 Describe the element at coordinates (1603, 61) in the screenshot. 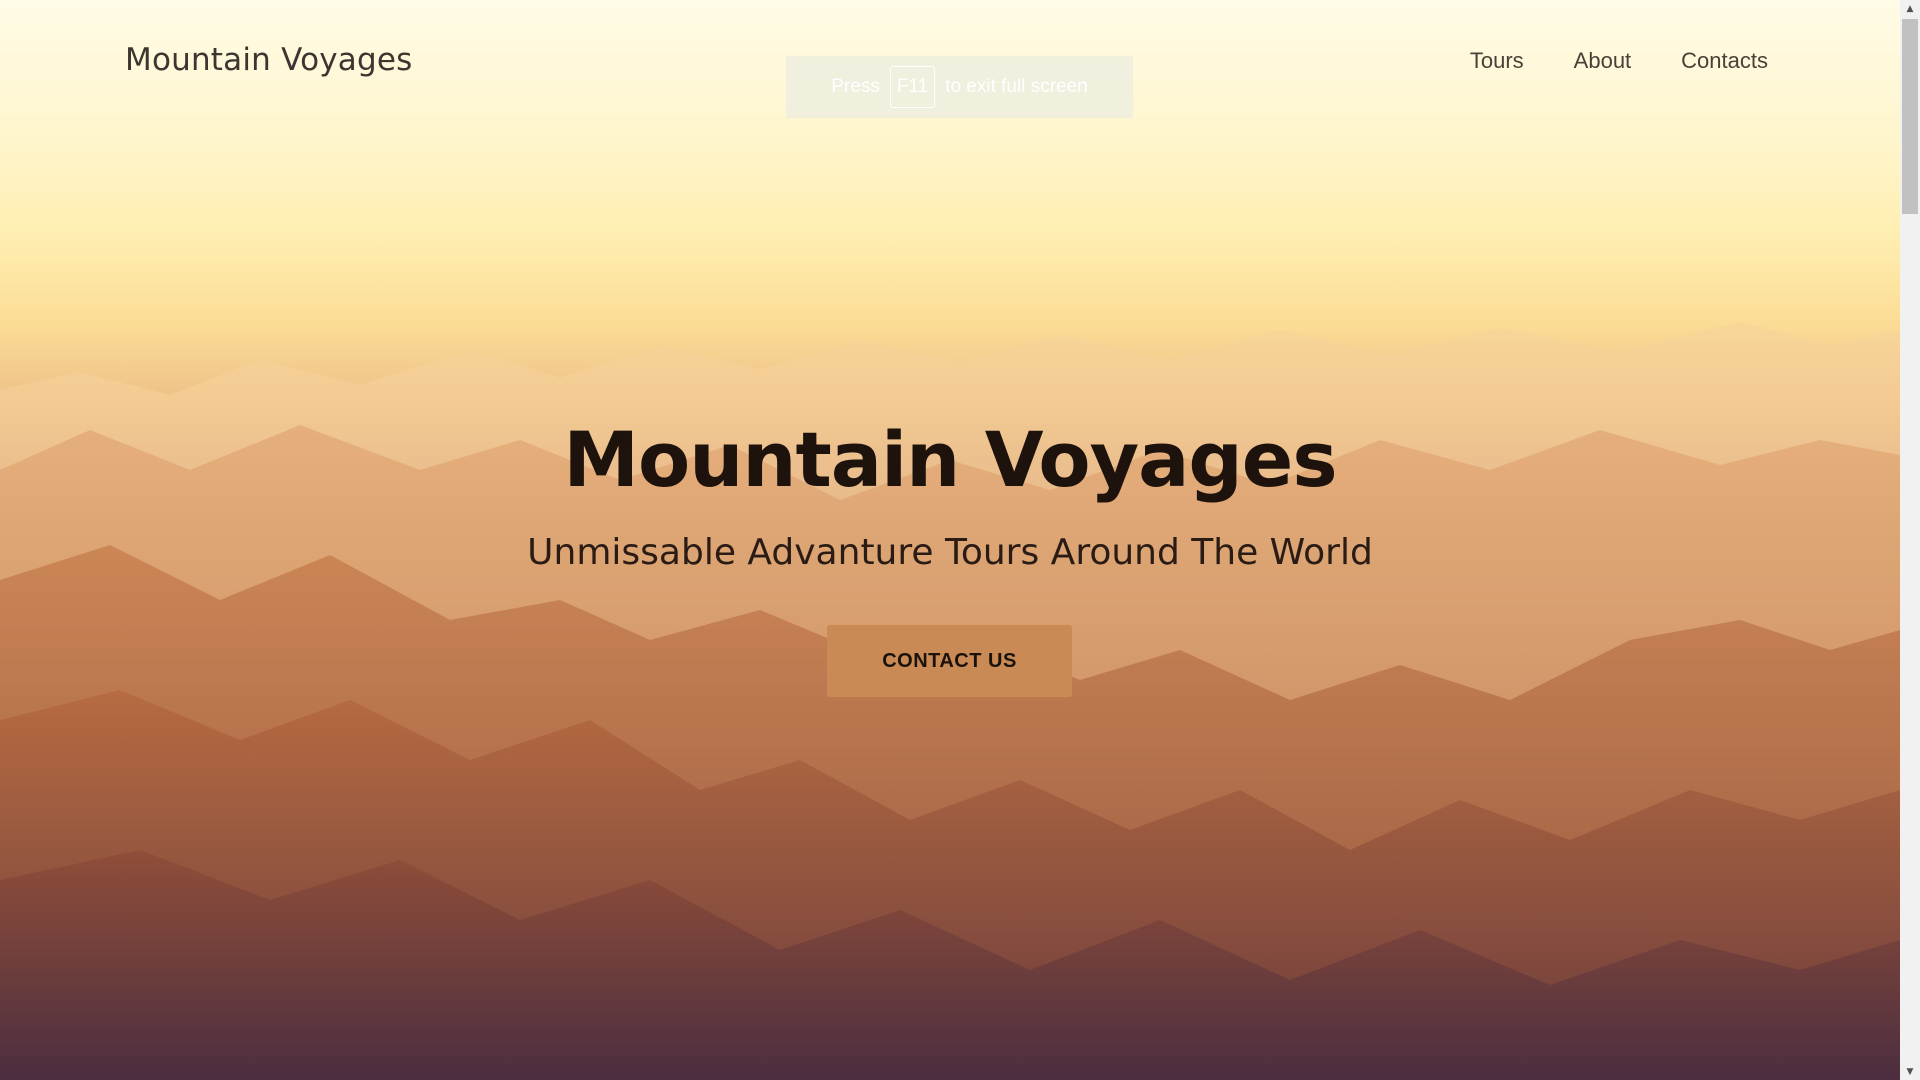

I see `nav-link-about: About` at that location.